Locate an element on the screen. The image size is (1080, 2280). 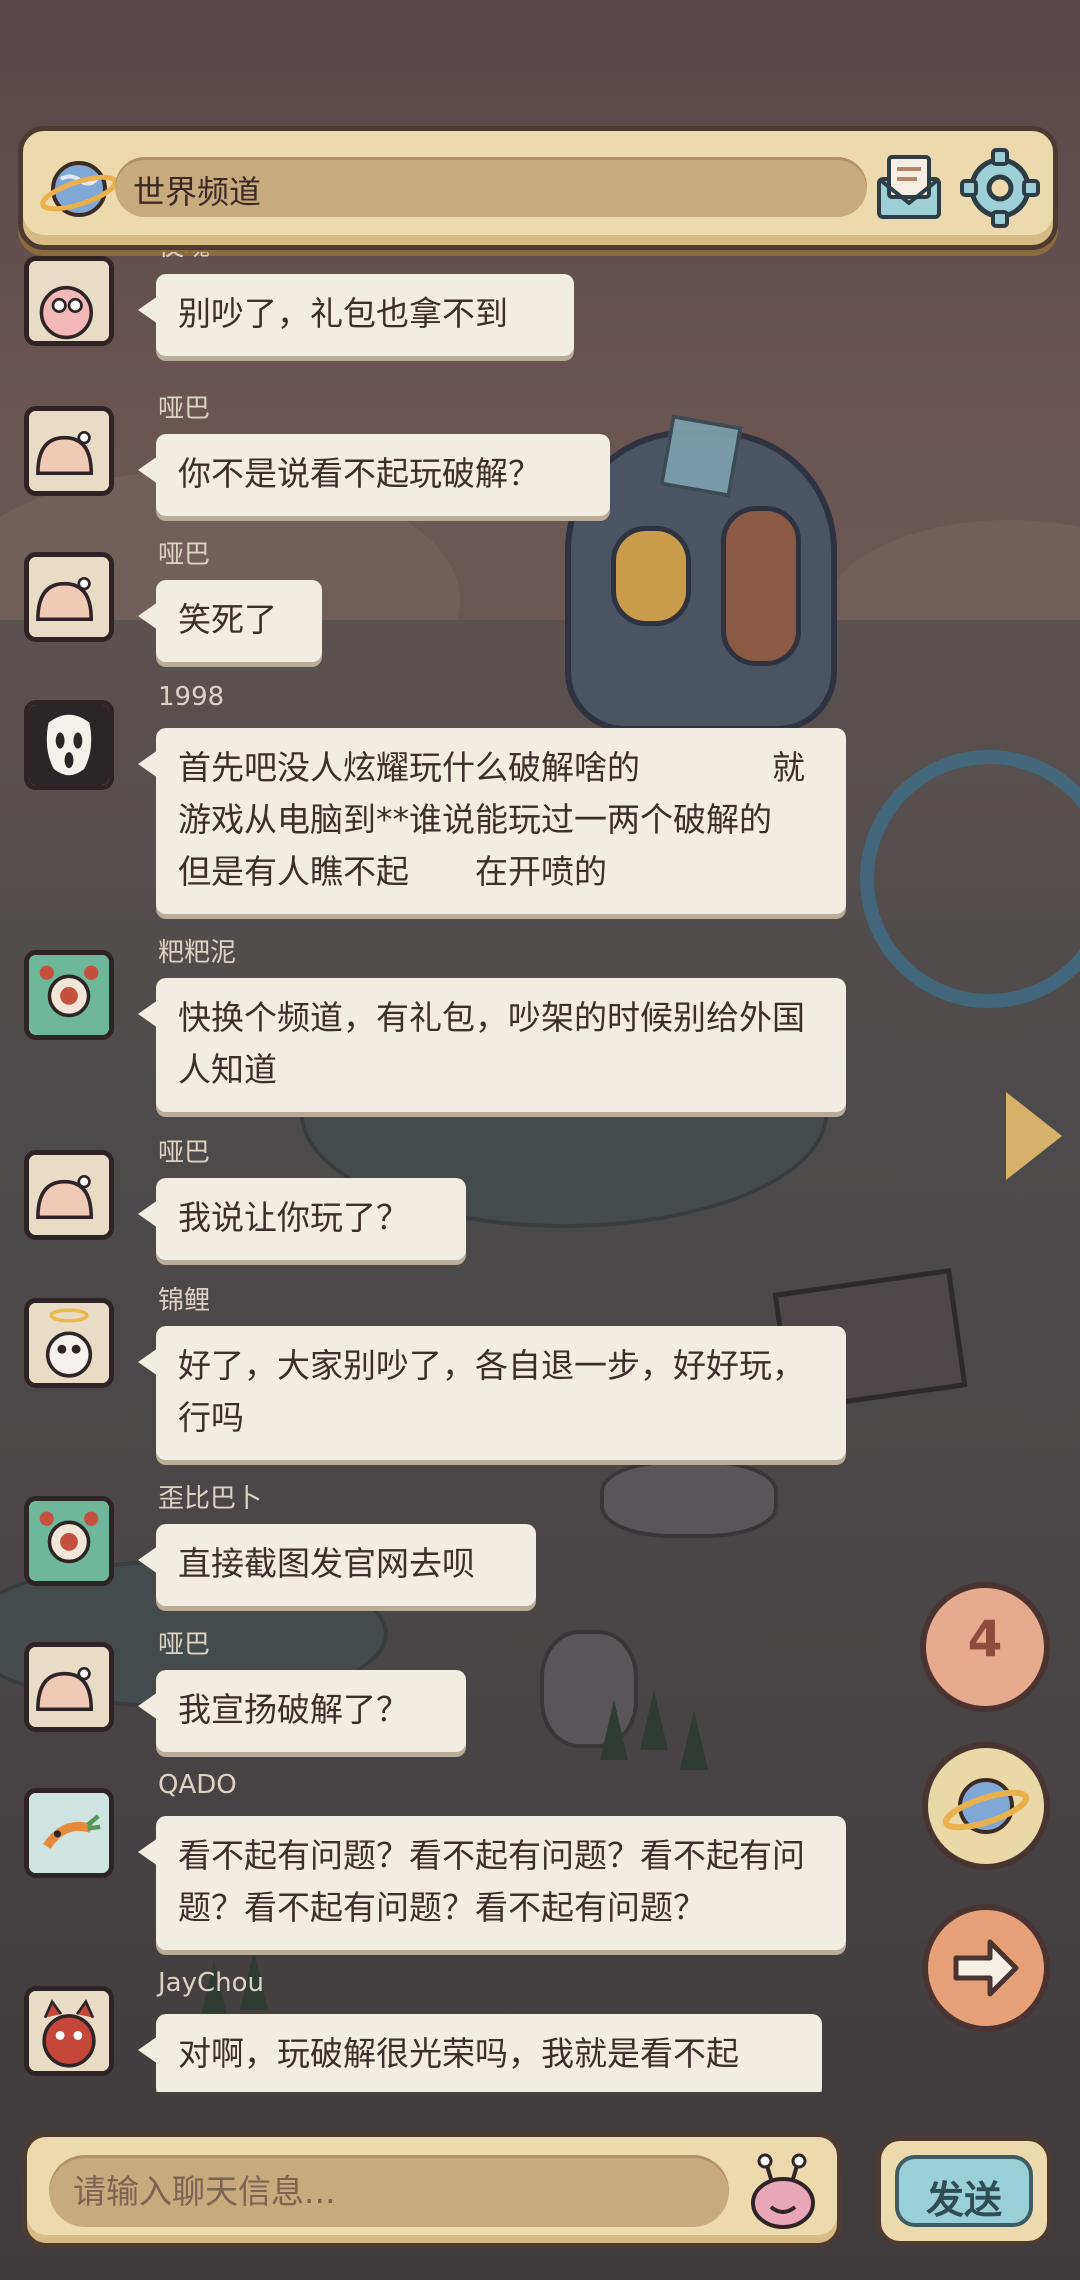
expand-arrow-button is located at coordinates (1034, 1136).